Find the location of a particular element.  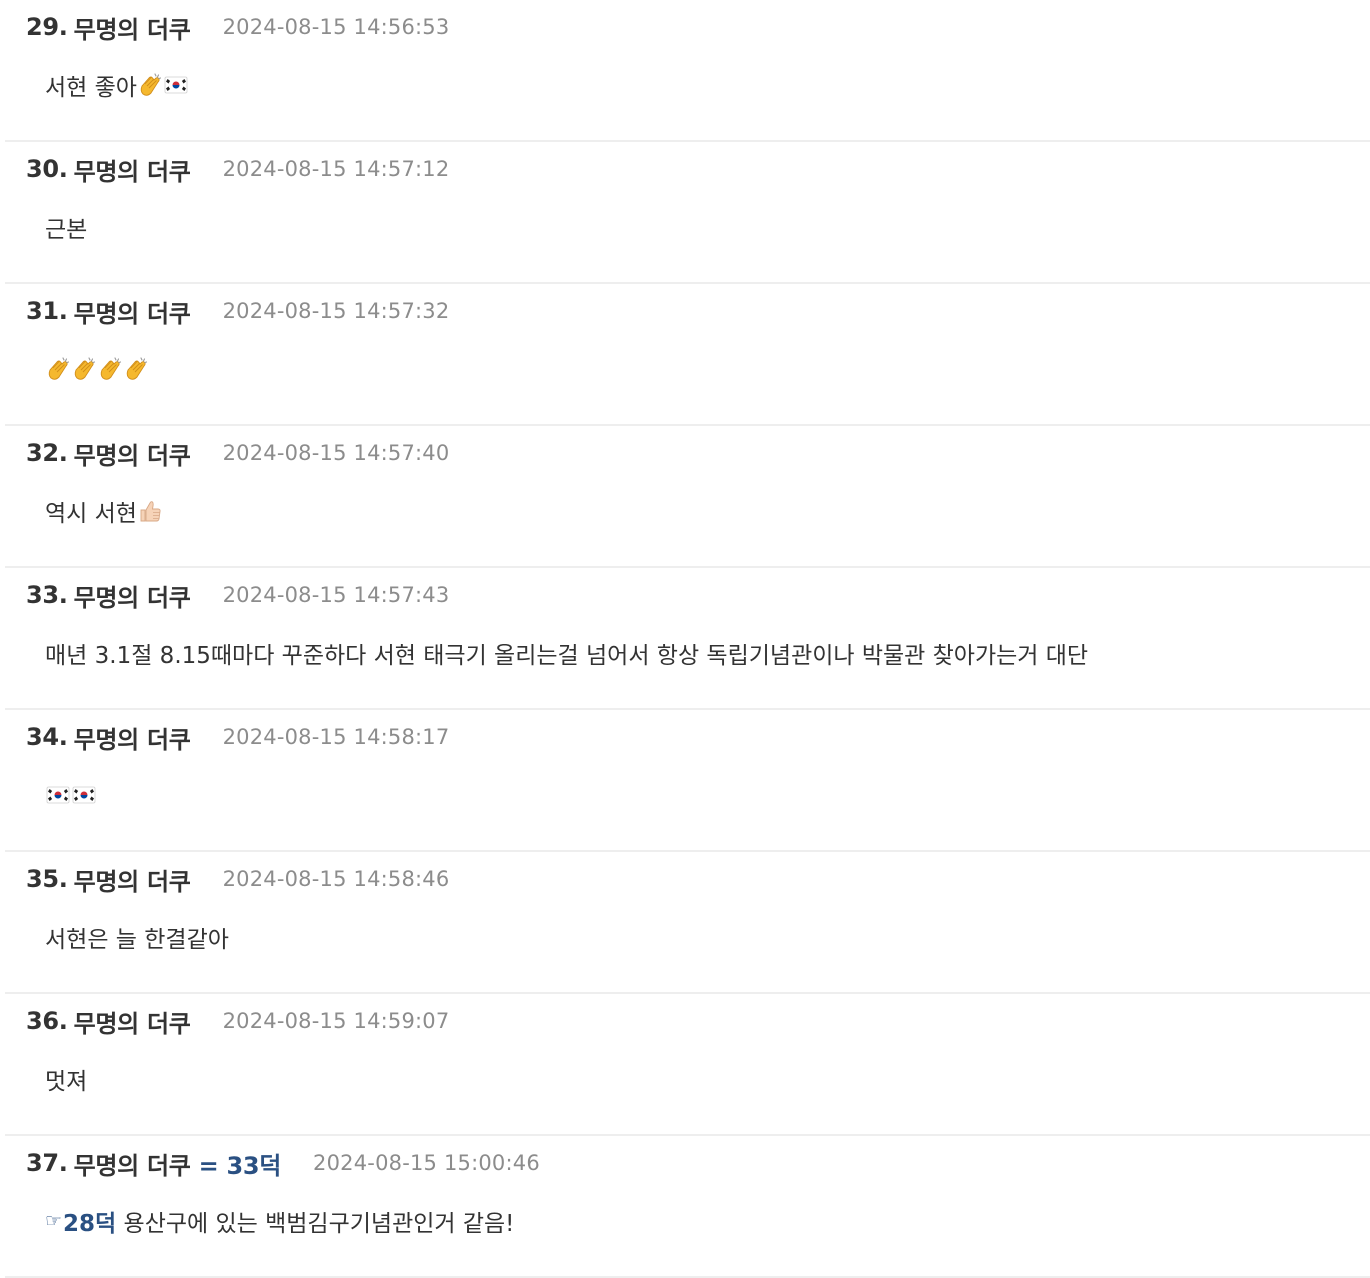

comment-header: 33. 무명의 더쿠 2024-08-15 14:57:43 is located at coordinates (237, 595).